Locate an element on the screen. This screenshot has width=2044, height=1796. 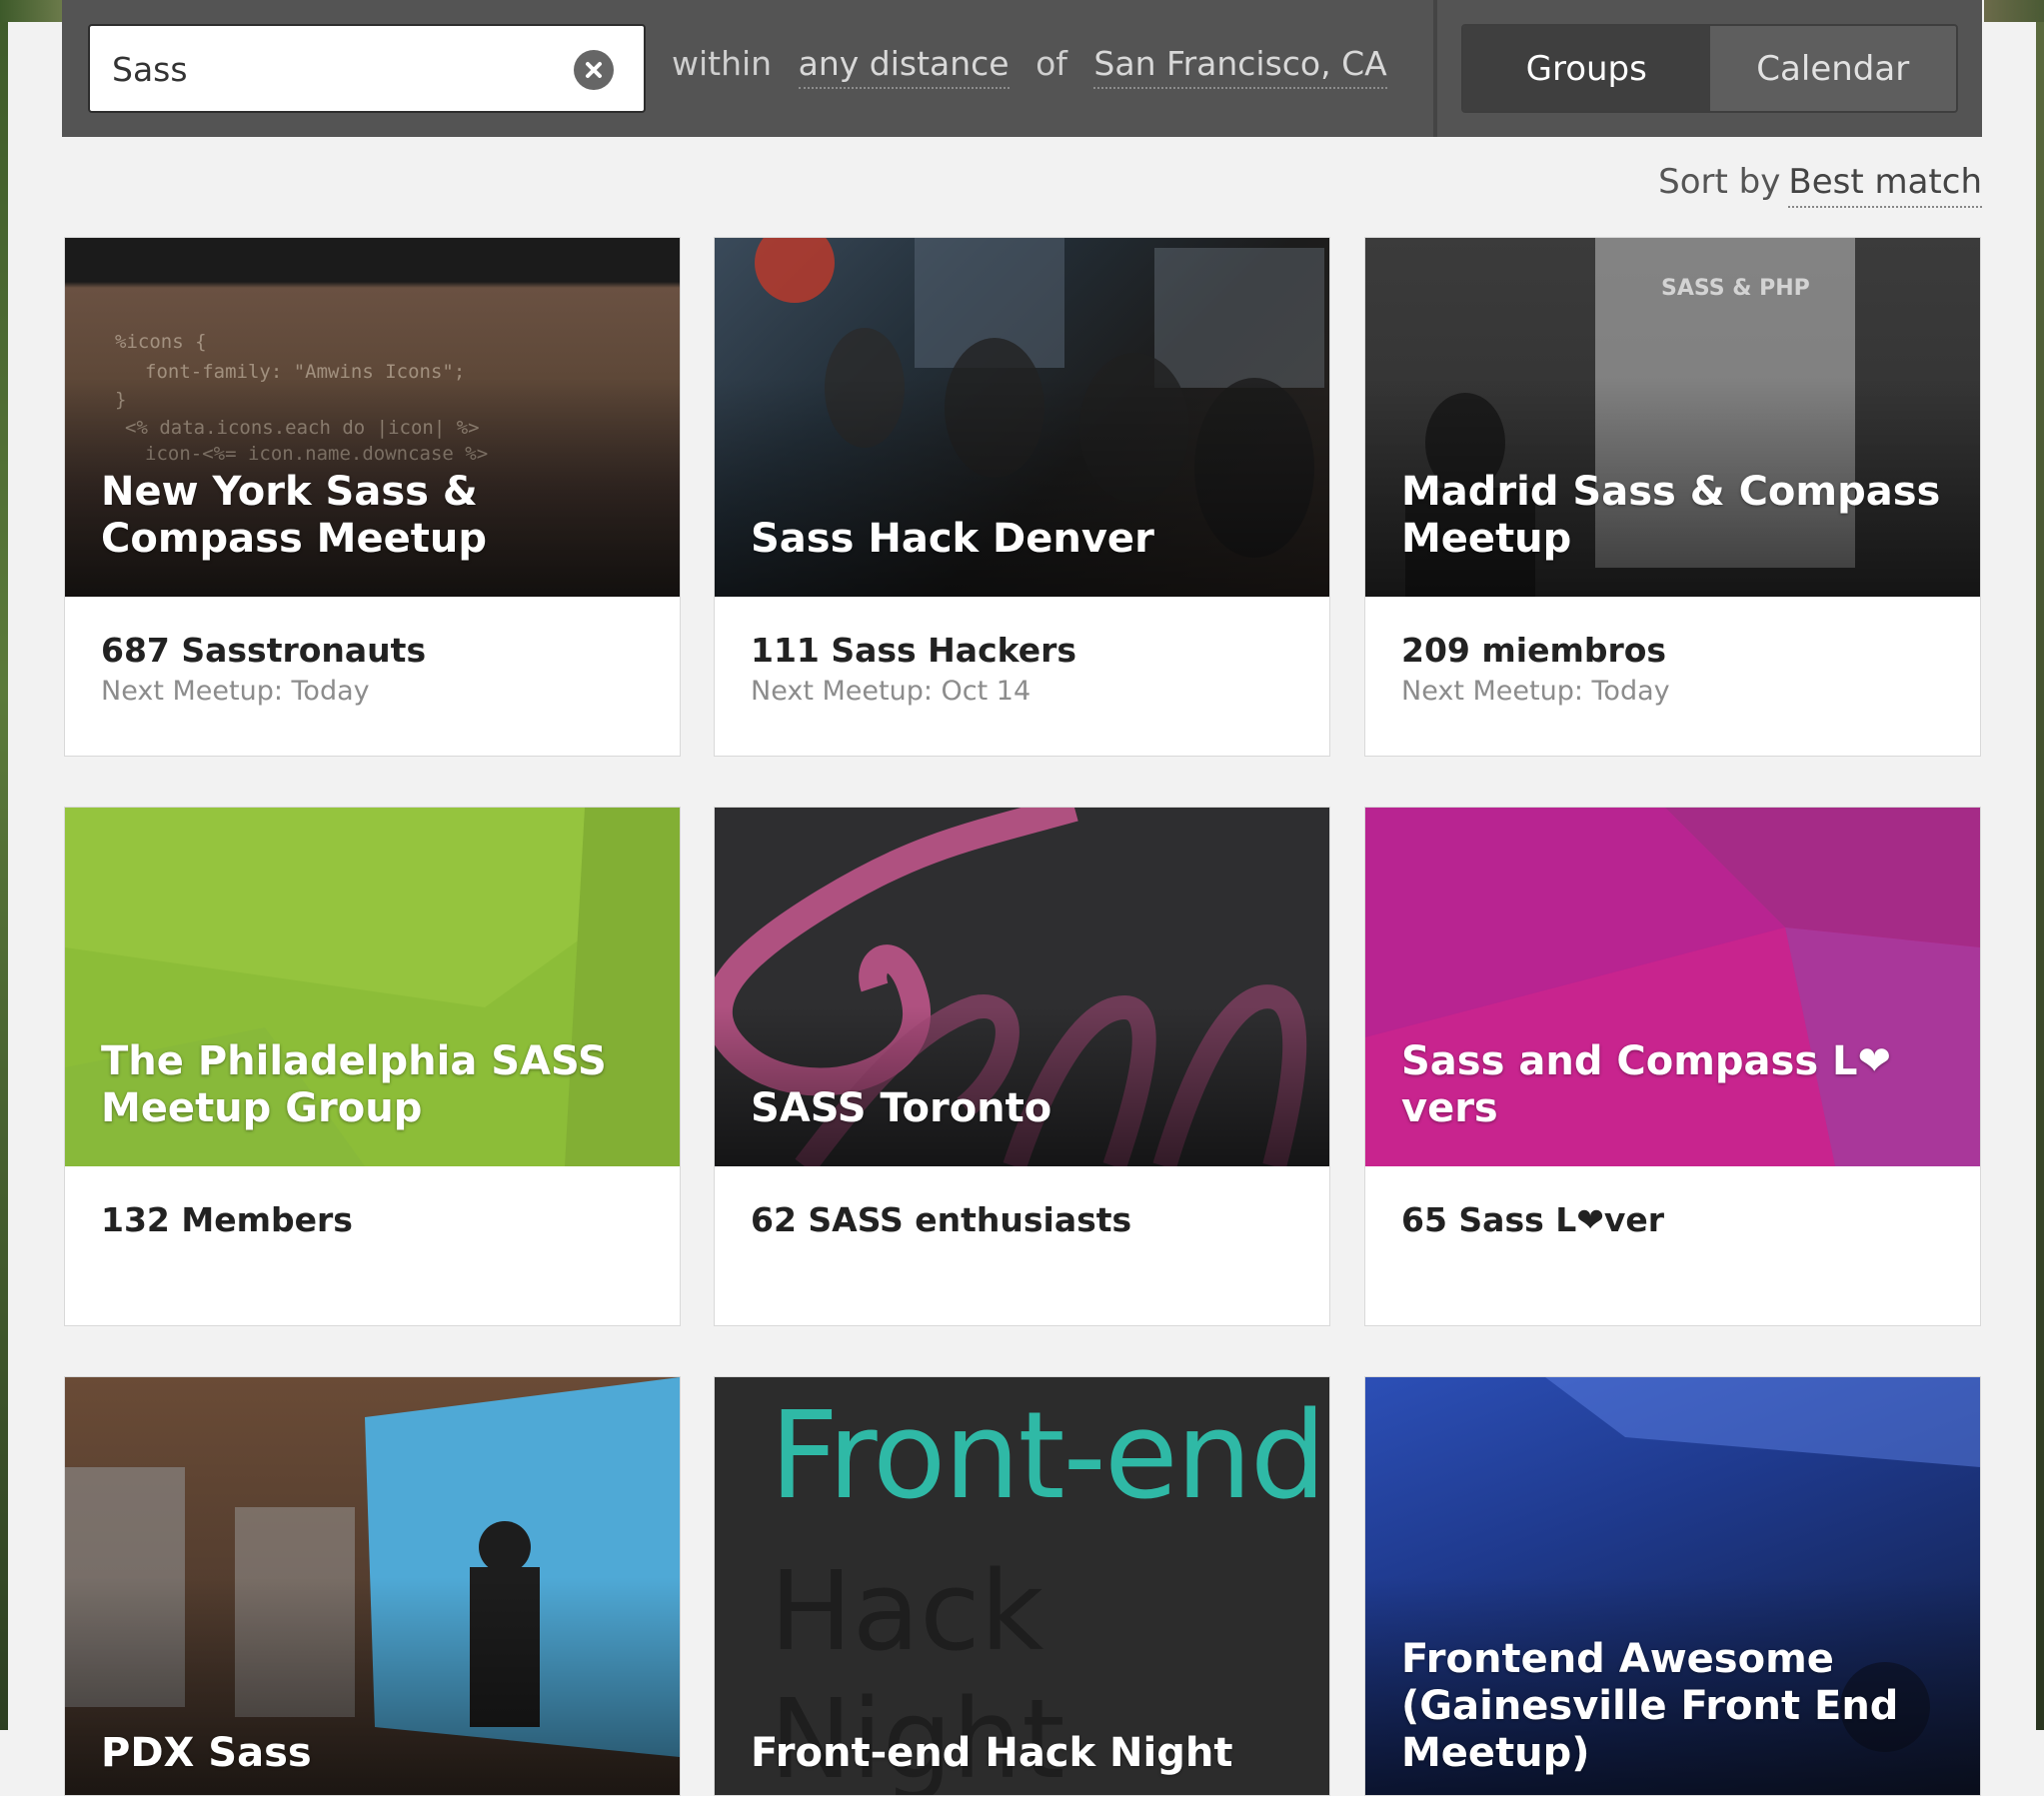
group-card: SASS Toronto 62 SASS enthusiasts is located at coordinates (1022, 1066).